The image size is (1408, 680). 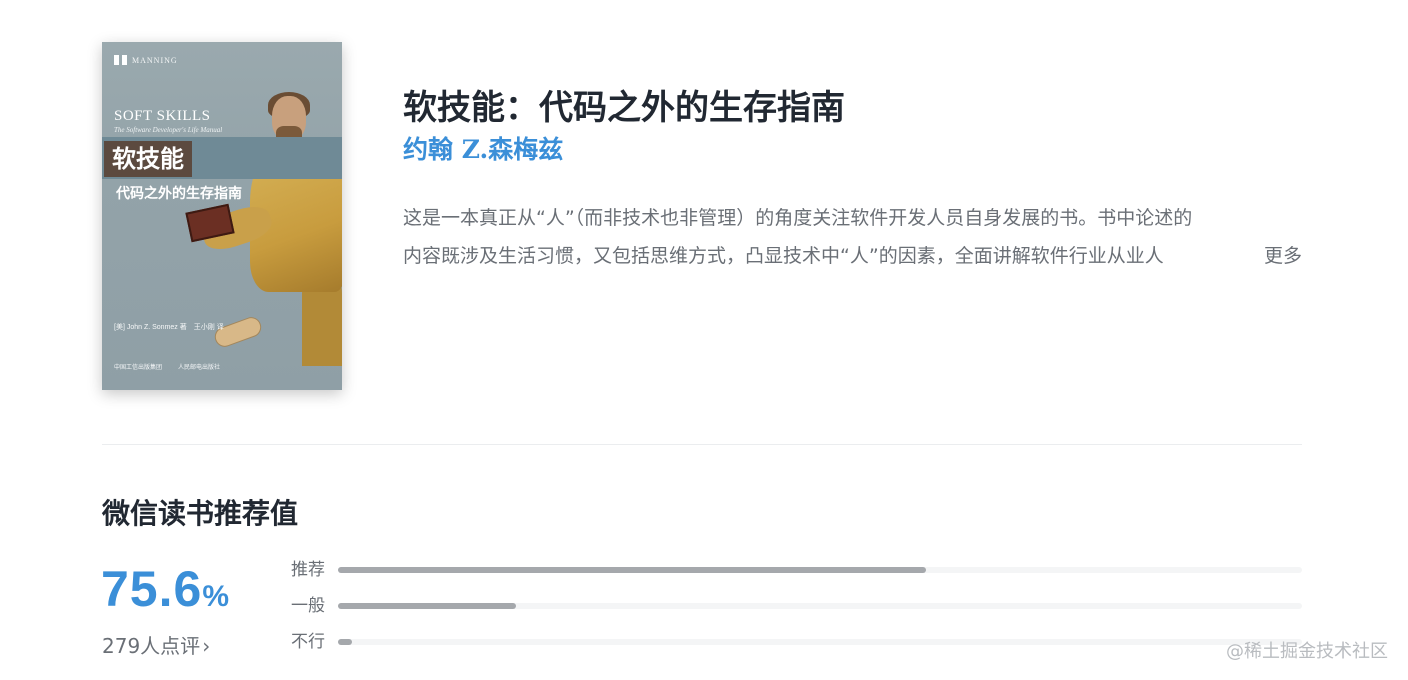 What do you see at coordinates (702, 444) in the screenshot?
I see `section-divider` at bounding box center [702, 444].